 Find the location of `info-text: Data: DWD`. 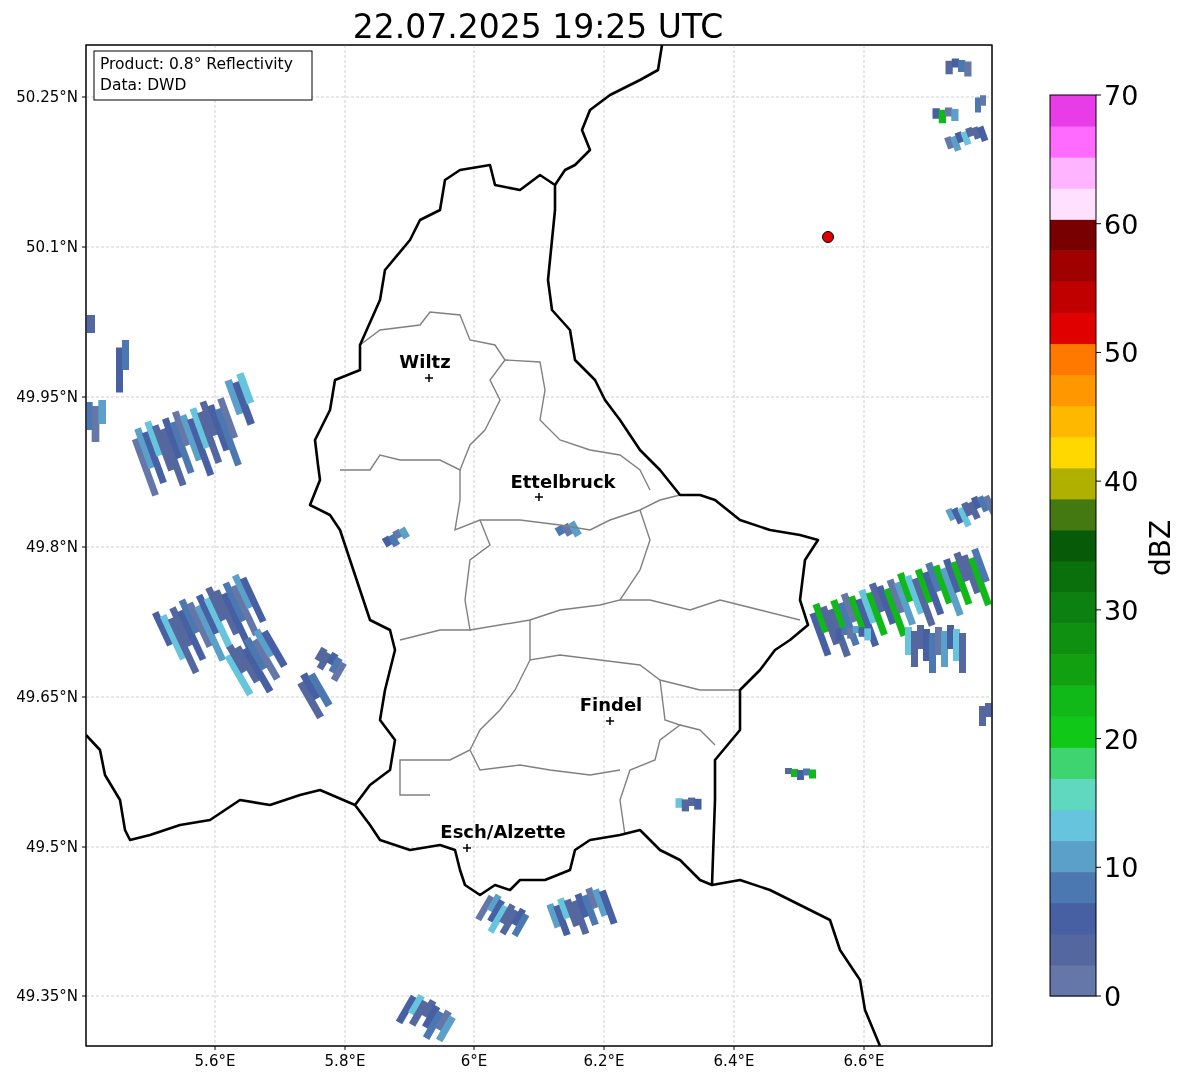

info-text: Data: DWD is located at coordinates (143, 85).